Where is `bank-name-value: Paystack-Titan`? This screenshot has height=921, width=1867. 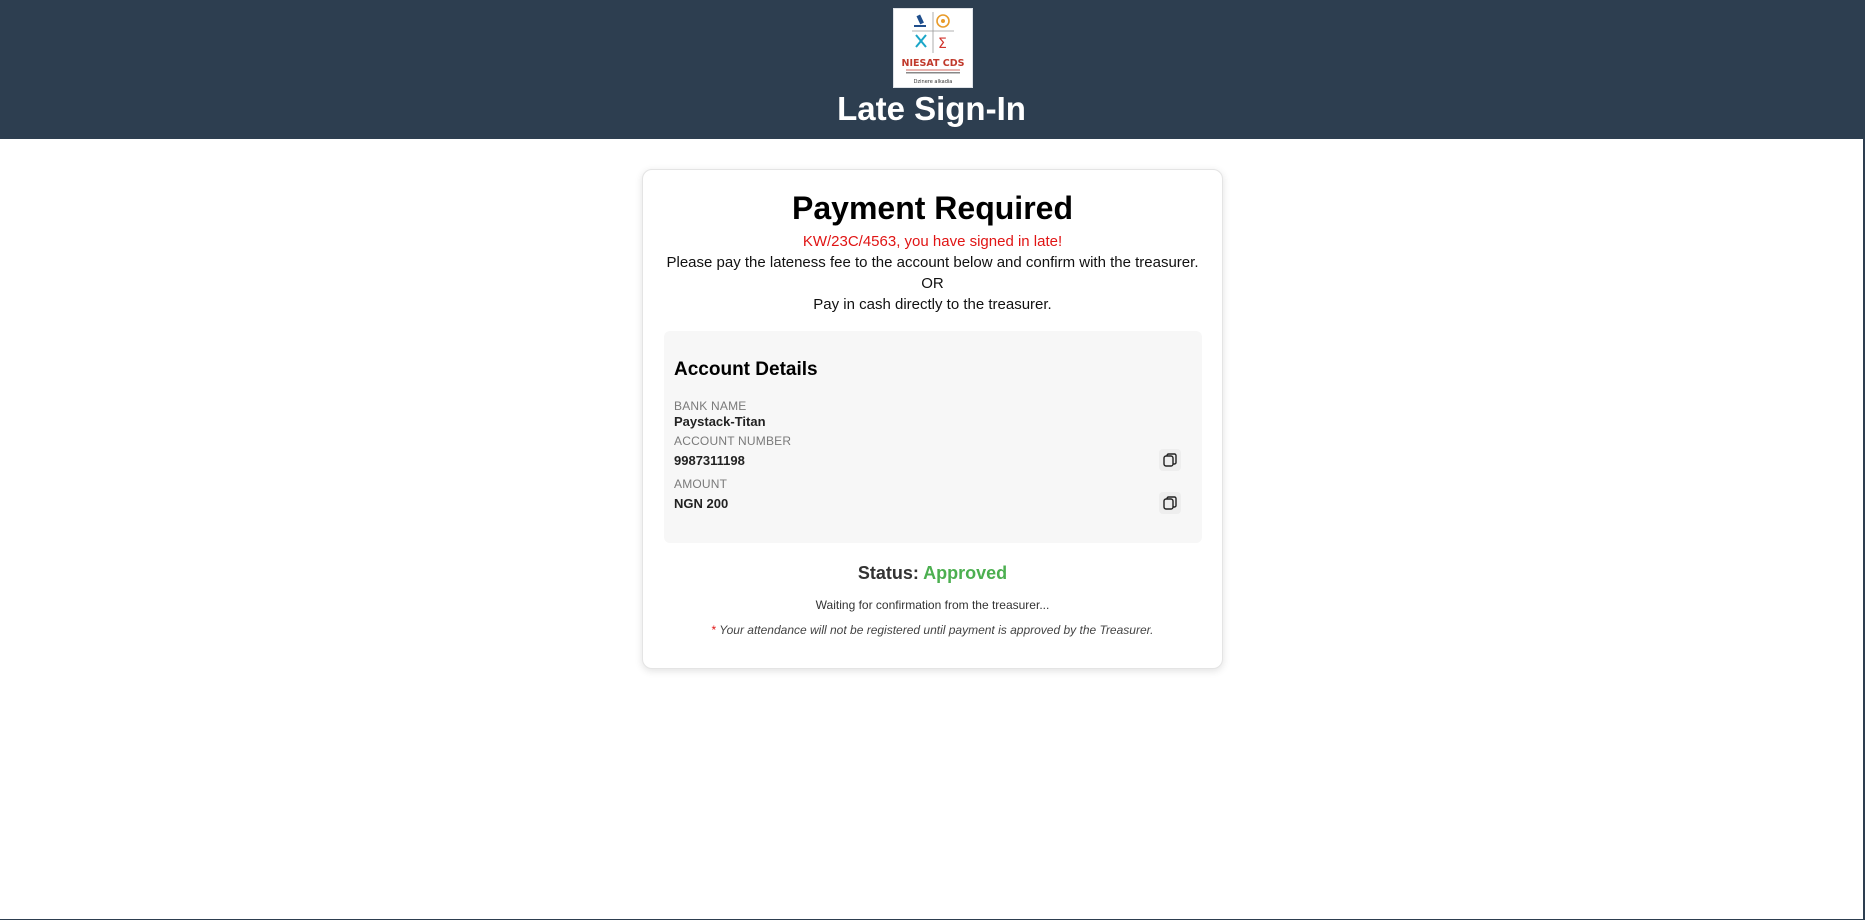 bank-name-value: Paystack-Titan is located at coordinates (720, 421).